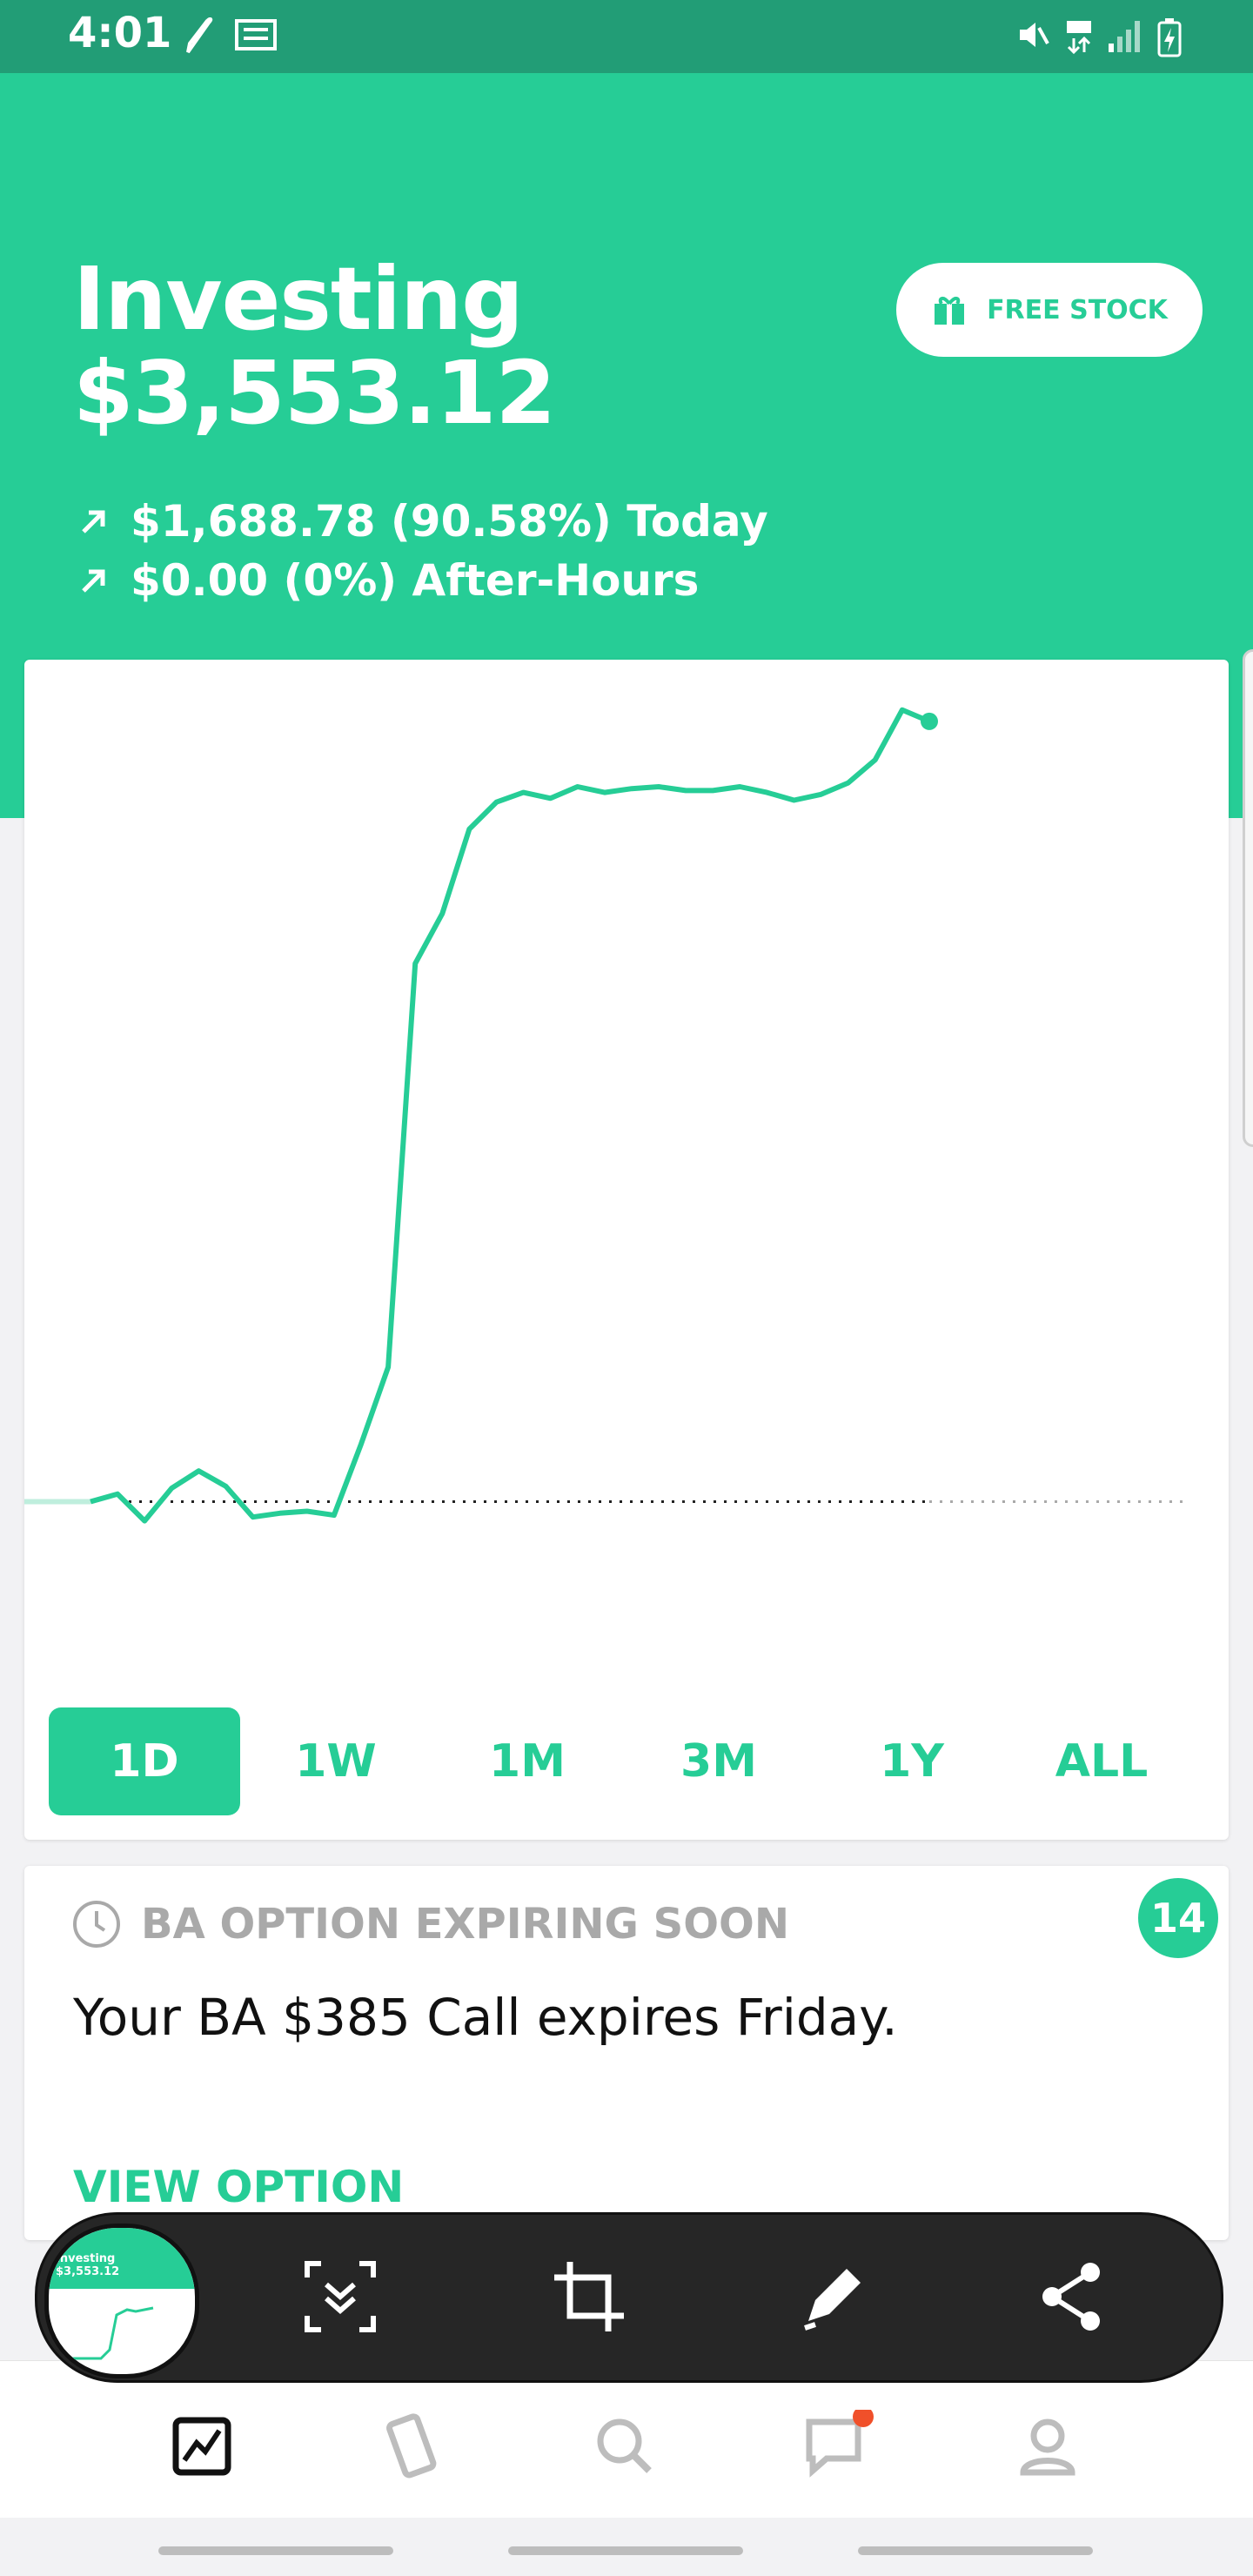 The height and width of the screenshot is (2576, 1253). What do you see at coordinates (96, 1924) in the screenshot?
I see `clock-icon` at bounding box center [96, 1924].